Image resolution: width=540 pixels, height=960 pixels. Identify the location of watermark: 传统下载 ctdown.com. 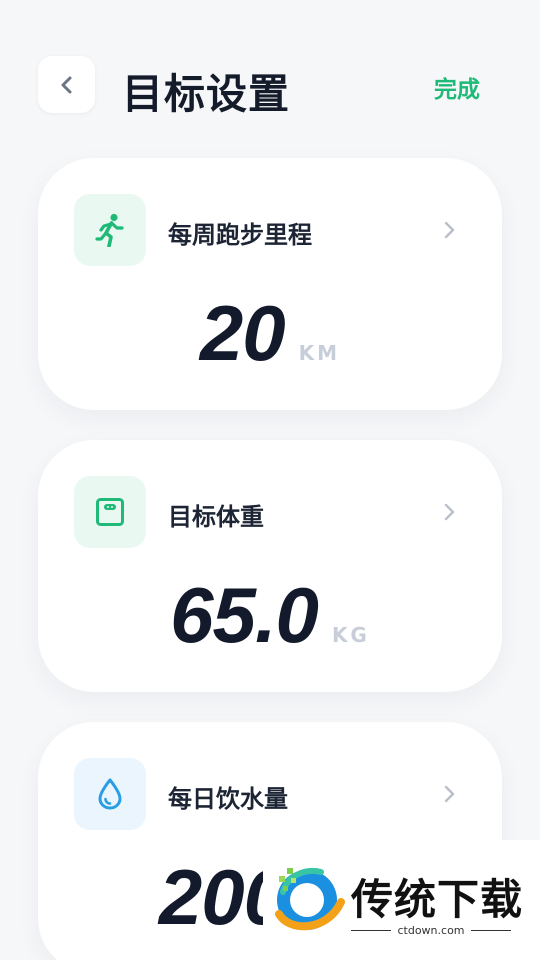
(401, 900).